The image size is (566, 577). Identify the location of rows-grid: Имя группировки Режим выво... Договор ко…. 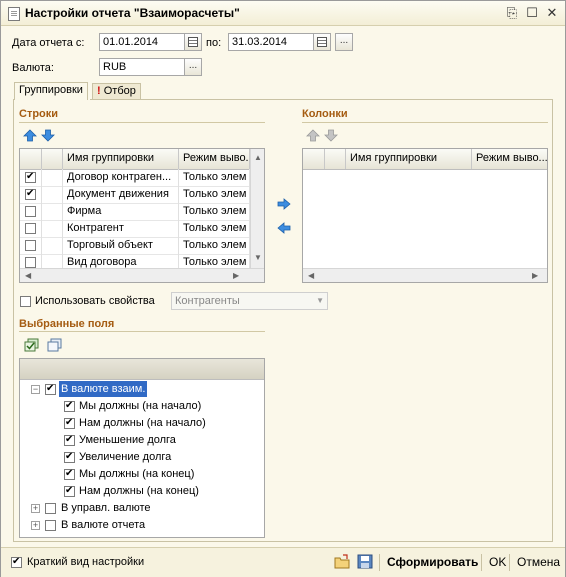
(142, 215).